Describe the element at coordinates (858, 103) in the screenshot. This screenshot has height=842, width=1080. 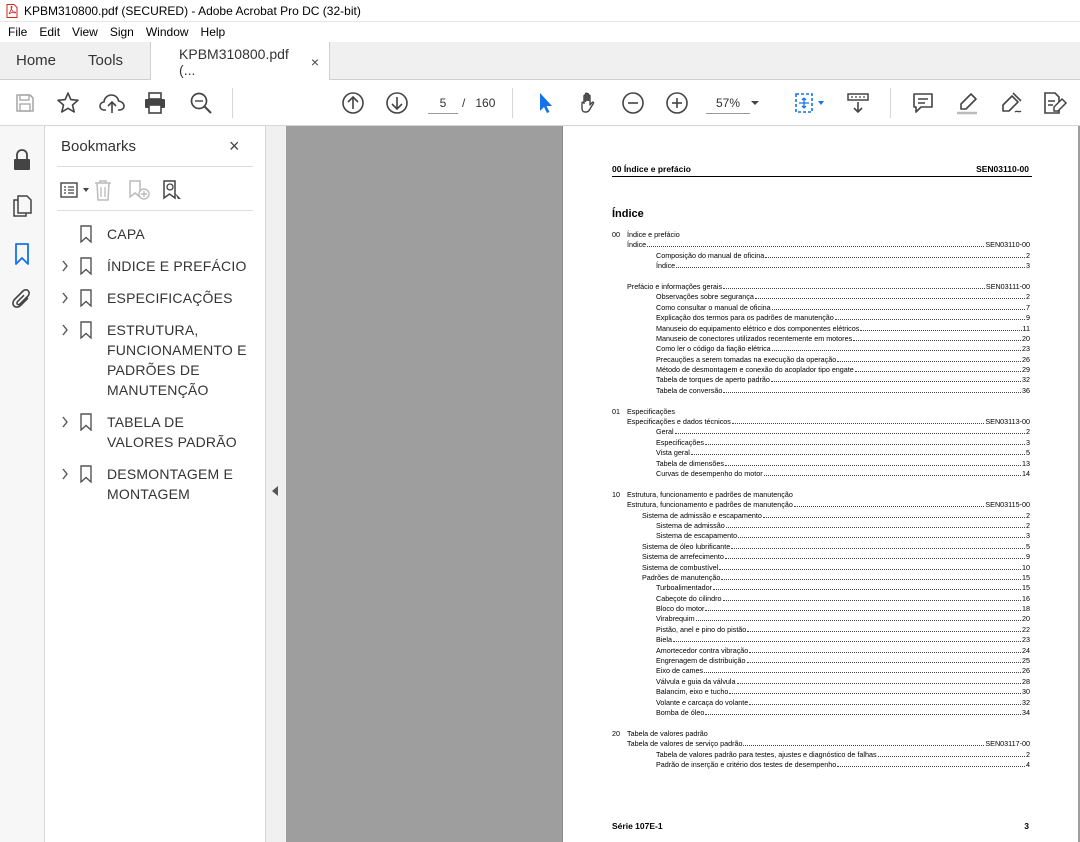
I see `scroll-mode-button` at that location.